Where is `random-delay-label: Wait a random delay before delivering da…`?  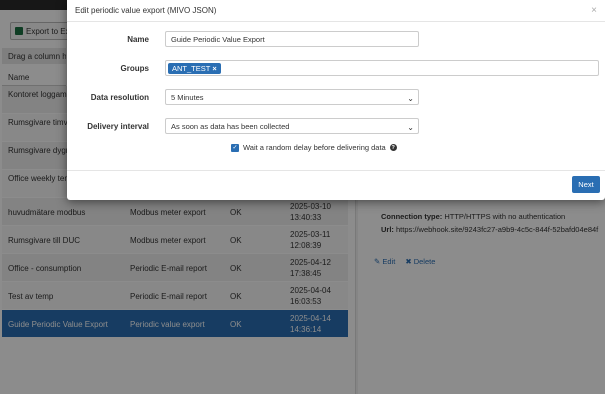
random-delay-label: Wait a random delay before delivering da… is located at coordinates (314, 147).